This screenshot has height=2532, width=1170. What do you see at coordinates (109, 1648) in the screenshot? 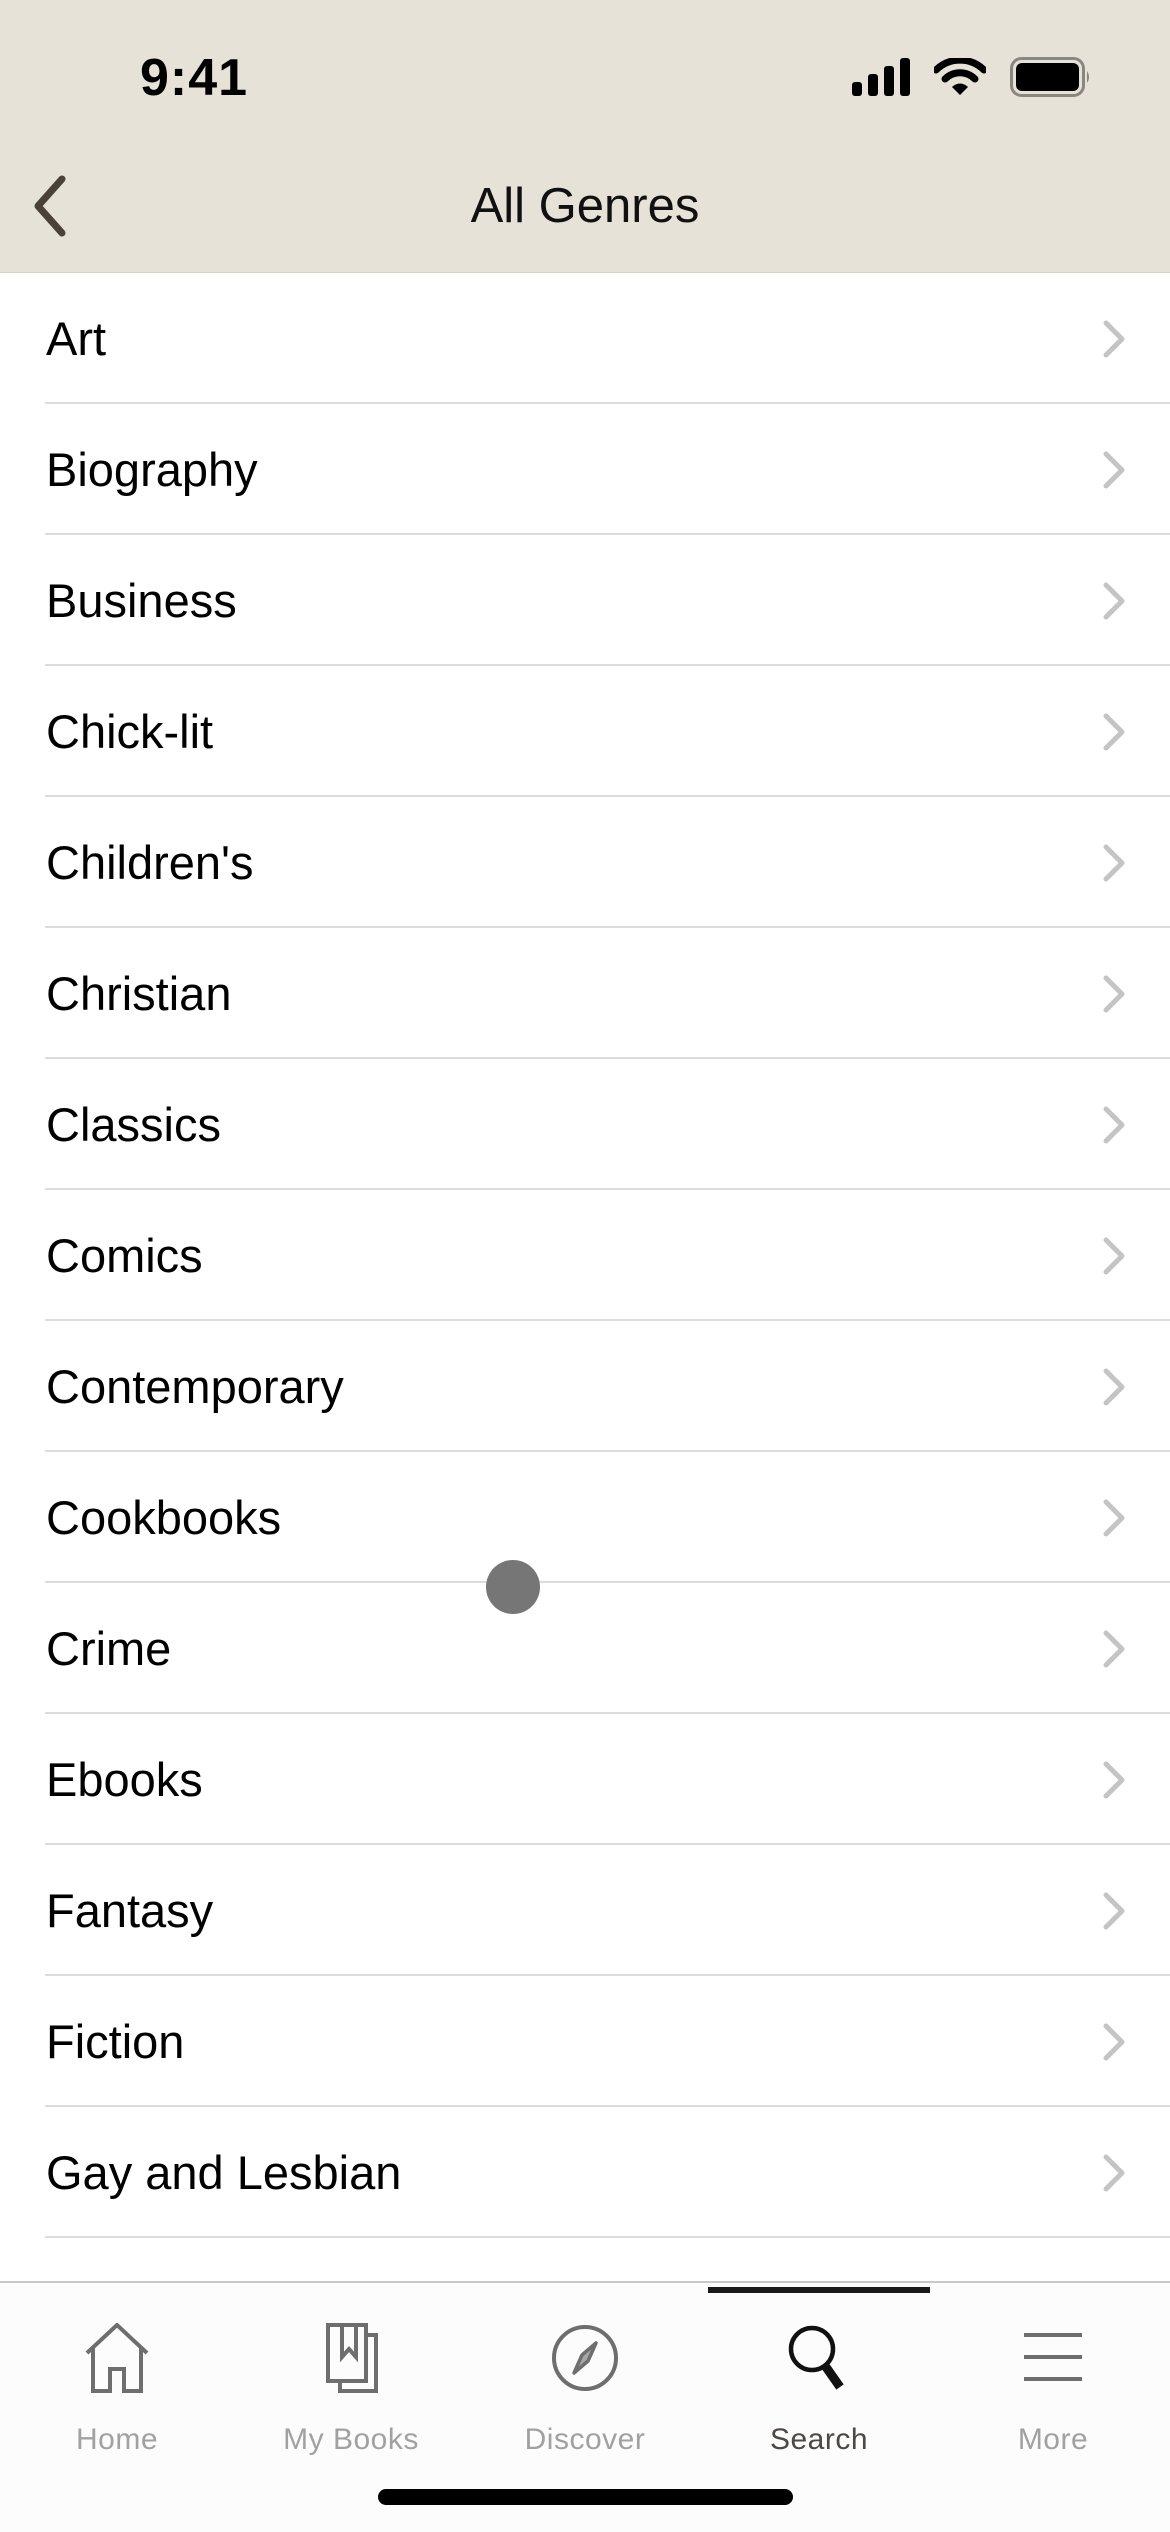
I see `genre-label: Crime` at bounding box center [109, 1648].